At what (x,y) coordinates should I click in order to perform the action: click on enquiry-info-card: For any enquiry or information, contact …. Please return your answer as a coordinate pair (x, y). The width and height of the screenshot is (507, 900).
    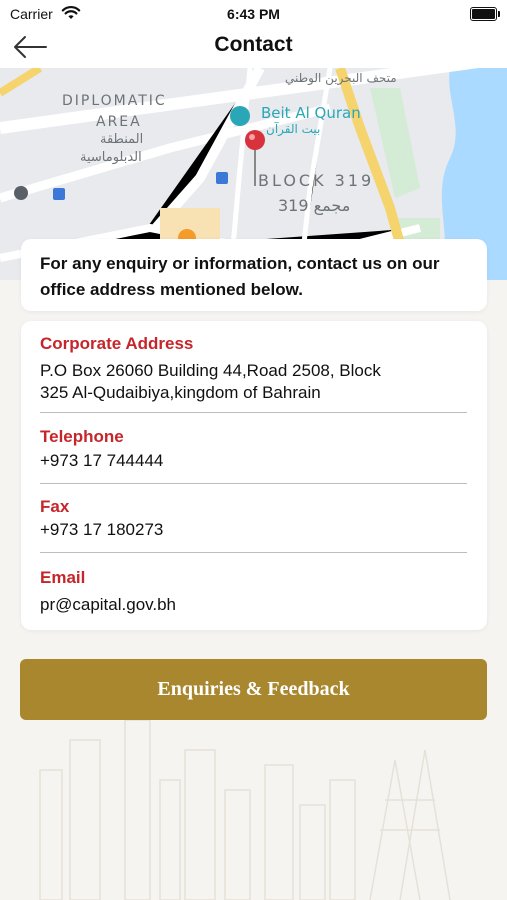
    Looking at the image, I should click on (254, 275).